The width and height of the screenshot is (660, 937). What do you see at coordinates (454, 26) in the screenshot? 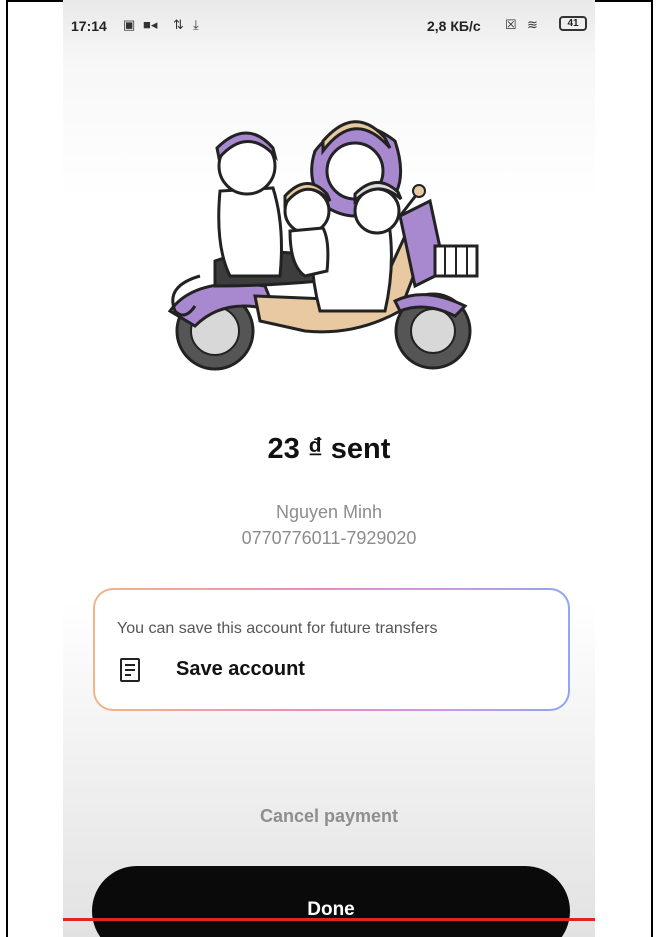
I see `network-speed: 2,8 КБ/с` at bounding box center [454, 26].